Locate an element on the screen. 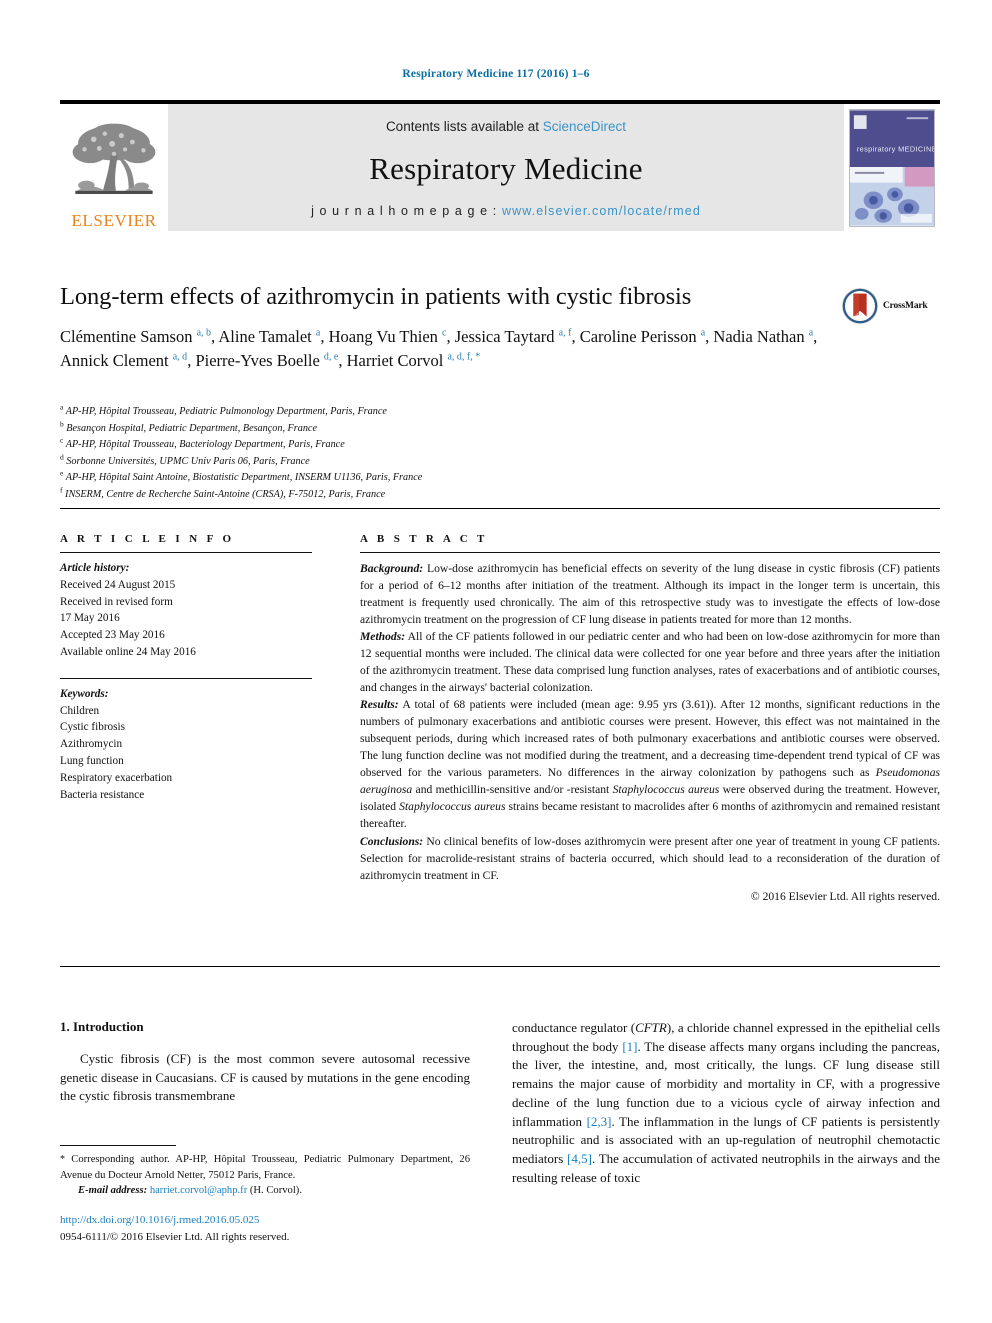 This screenshot has width=992, height=1323. elsevier-logo: ELSEVIER is located at coordinates (114, 167).